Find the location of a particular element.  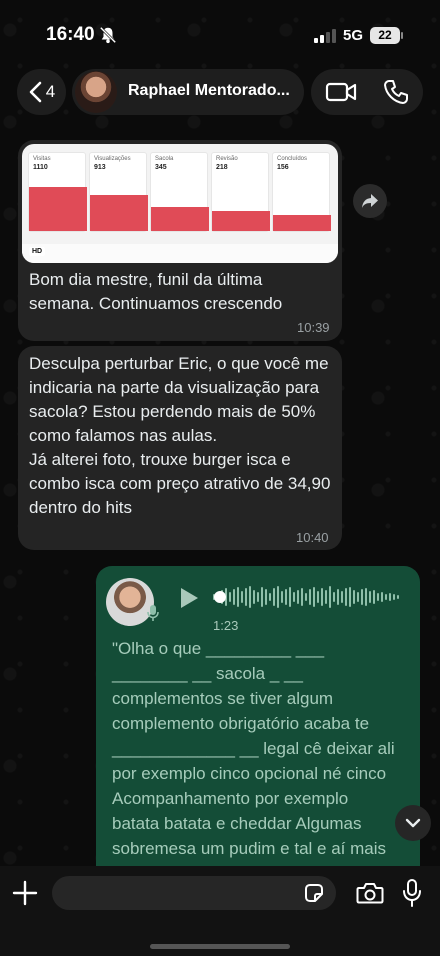

network-type: 5G is located at coordinates (353, 35).